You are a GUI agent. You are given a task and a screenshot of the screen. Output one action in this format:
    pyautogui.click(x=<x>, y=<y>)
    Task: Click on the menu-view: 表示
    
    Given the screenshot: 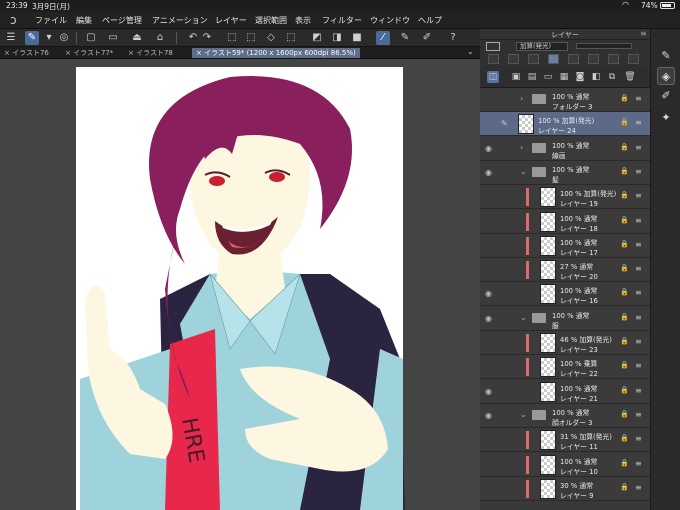 What is the action you would take?
    pyautogui.click(x=303, y=20)
    